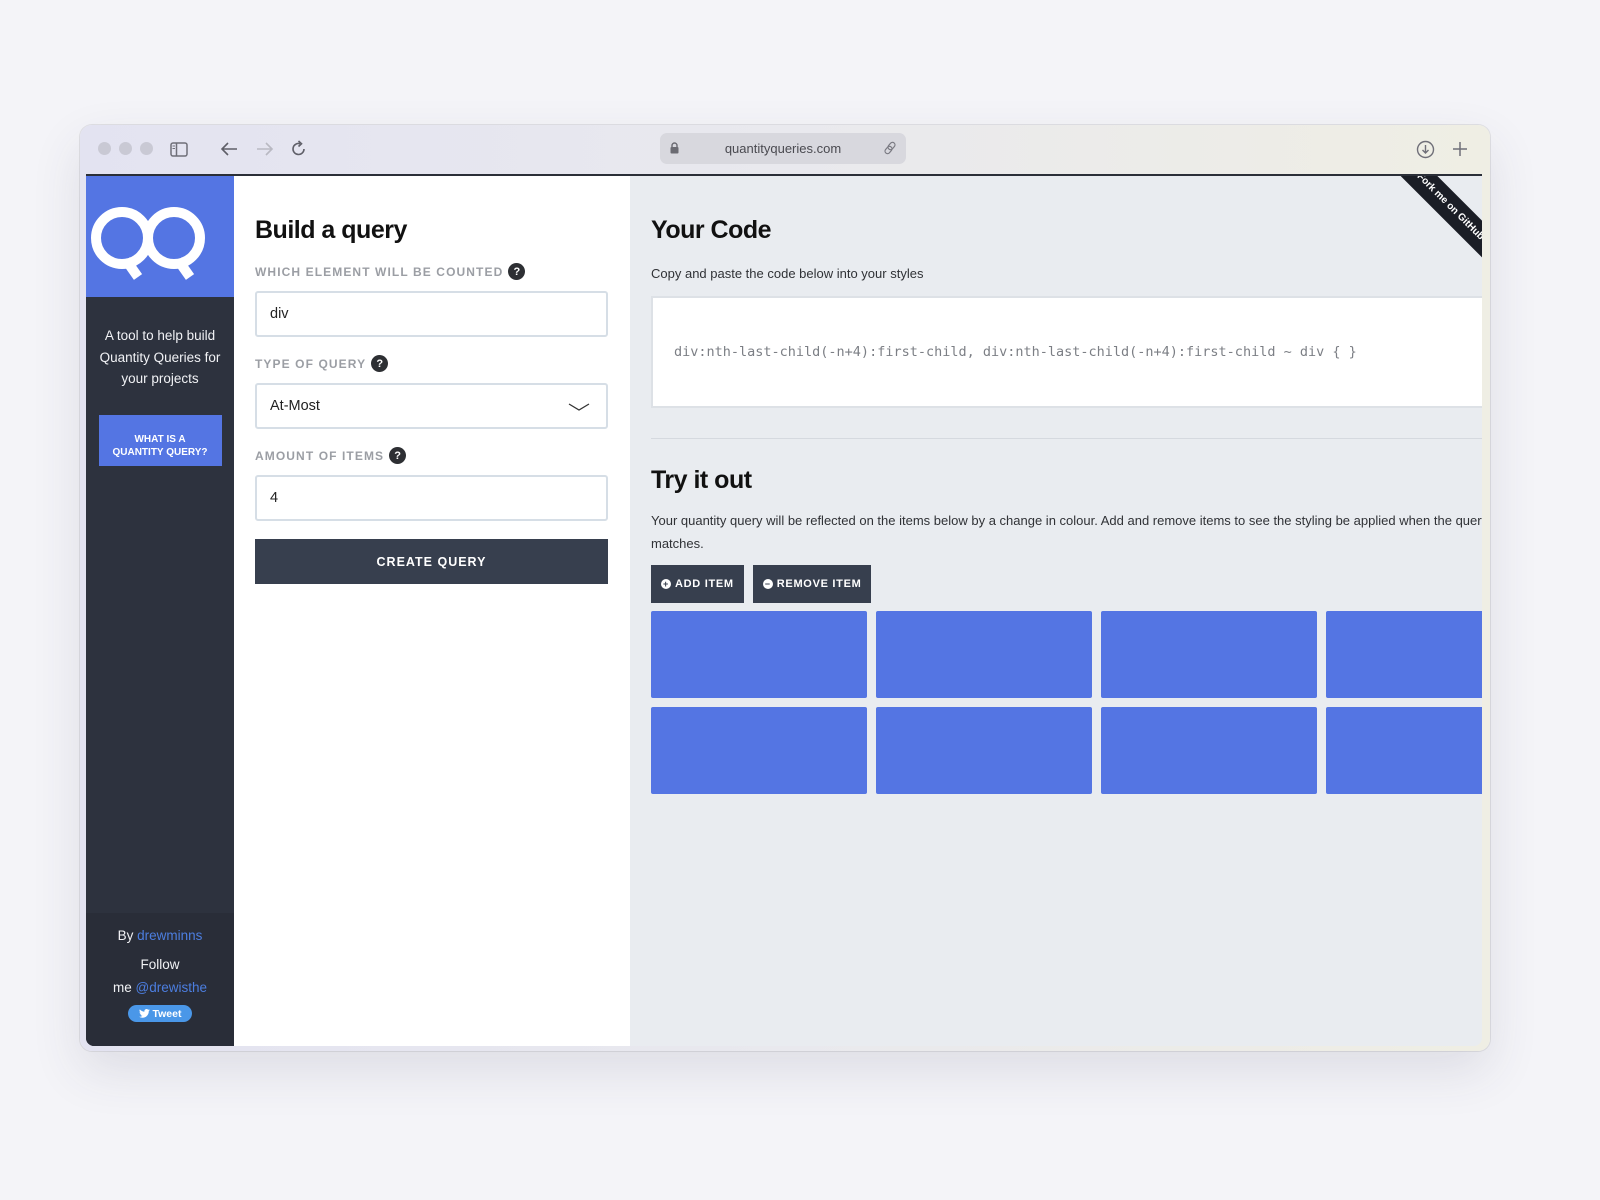  I want to click on address-bar: quantityqueries.com, so click(783, 148).